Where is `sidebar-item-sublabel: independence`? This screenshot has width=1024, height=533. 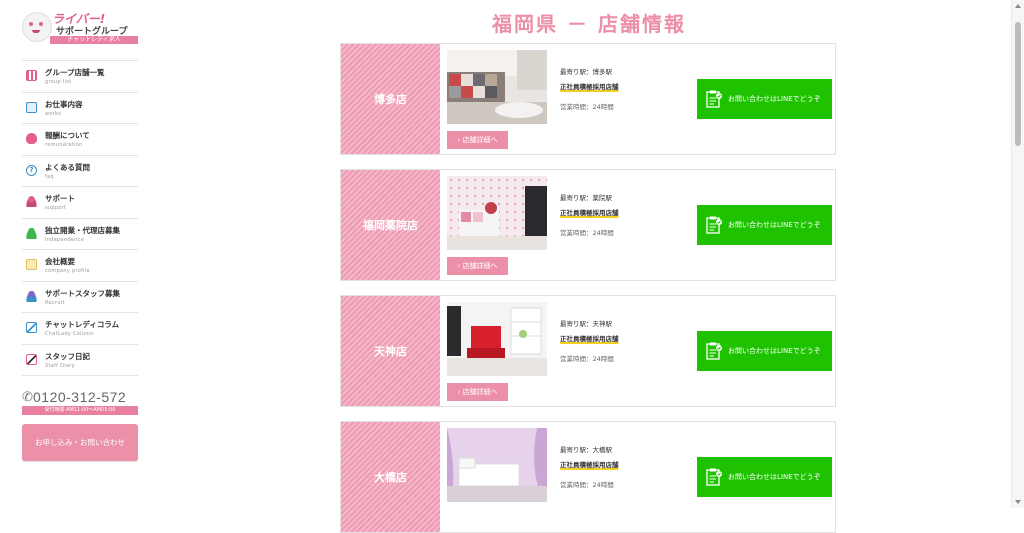
sidebar-item-sublabel: independence is located at coordinates (65, 239).